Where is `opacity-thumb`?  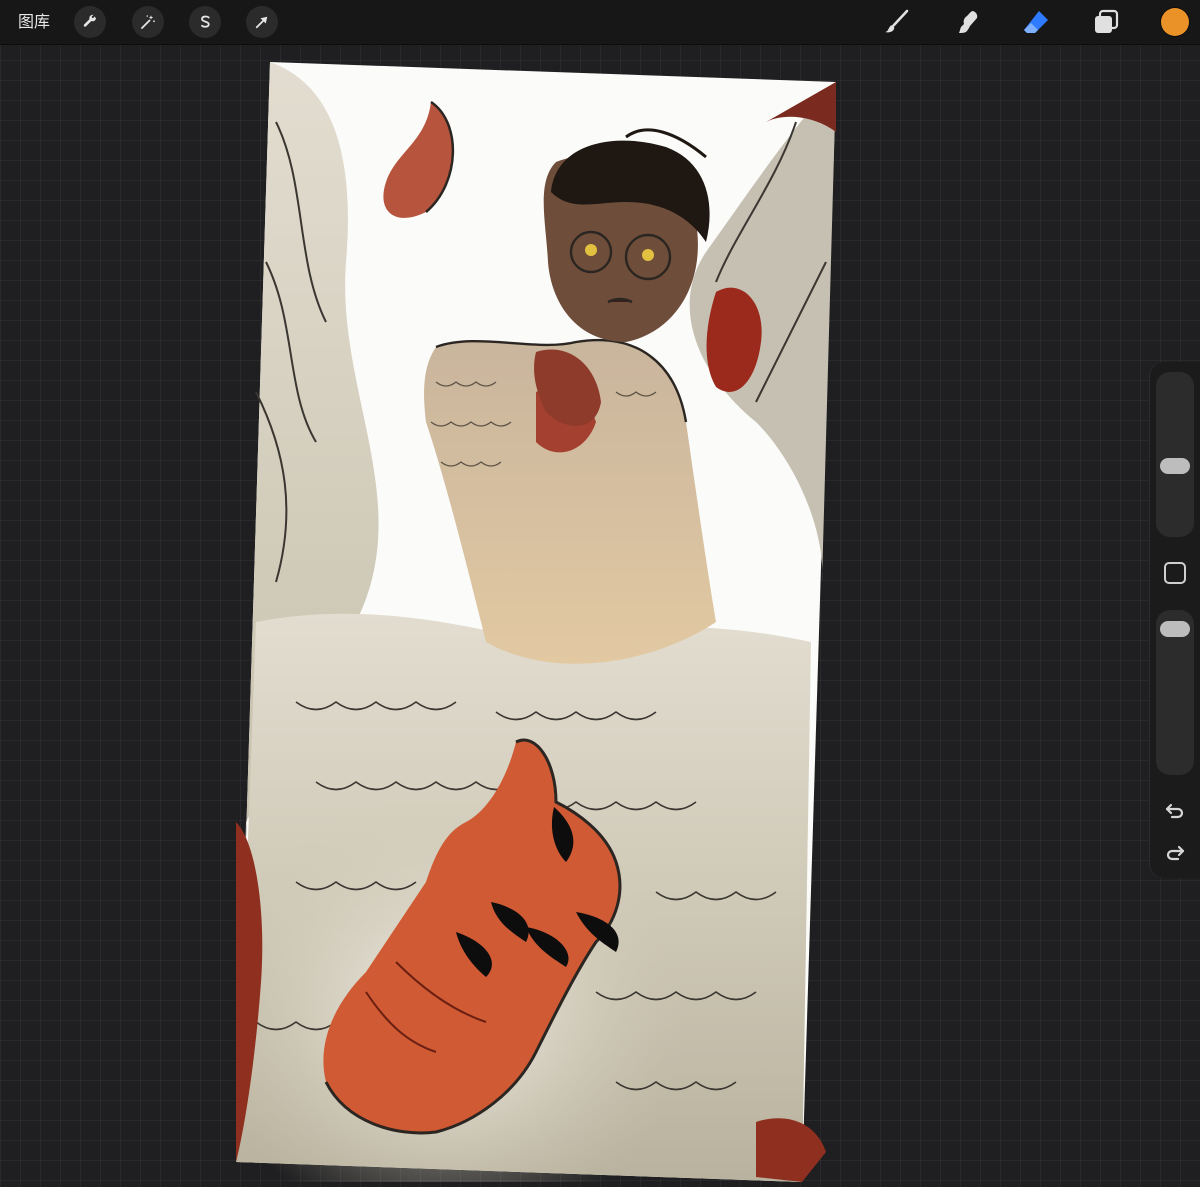
opacity-thumb is located at coordinates (1175, 629).